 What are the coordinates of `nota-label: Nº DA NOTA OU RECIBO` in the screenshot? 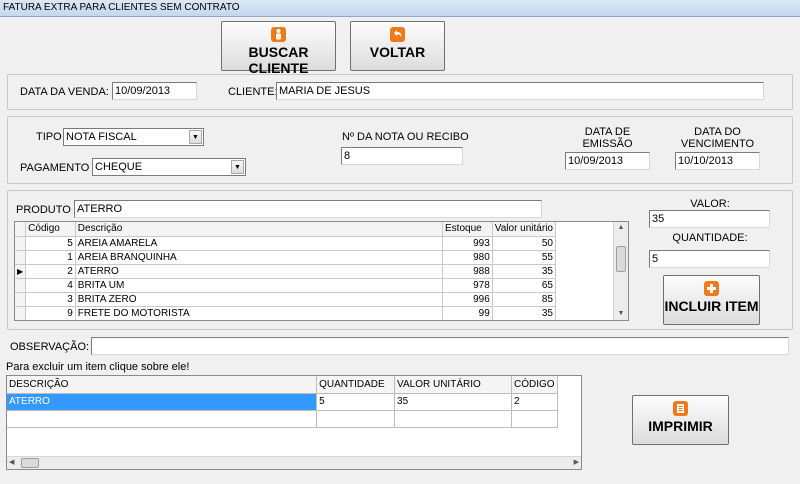 It's located at (405, 137).